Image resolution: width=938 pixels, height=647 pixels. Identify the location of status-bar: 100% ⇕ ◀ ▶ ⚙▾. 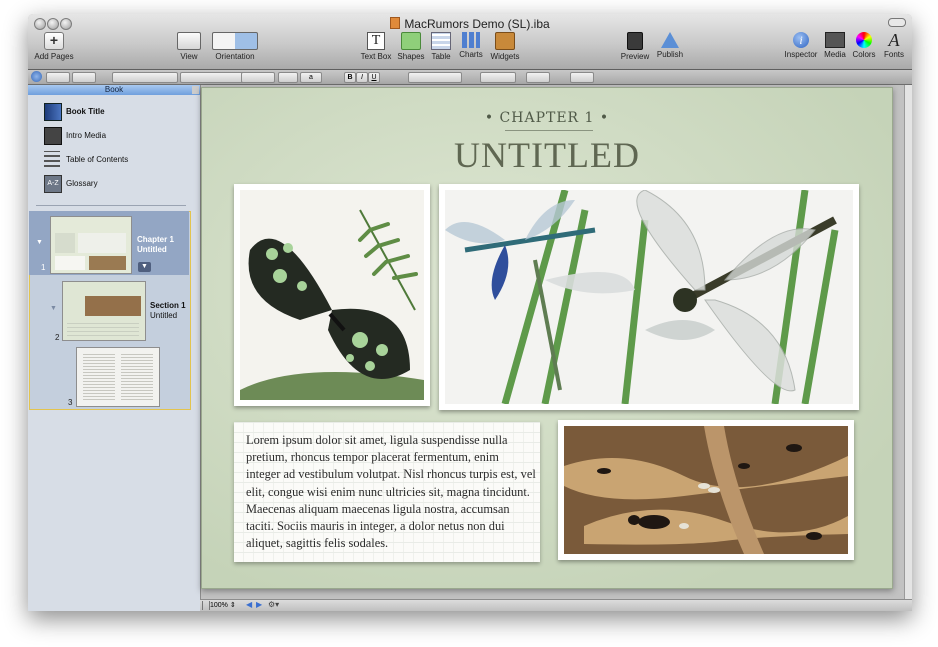
(556, 605).